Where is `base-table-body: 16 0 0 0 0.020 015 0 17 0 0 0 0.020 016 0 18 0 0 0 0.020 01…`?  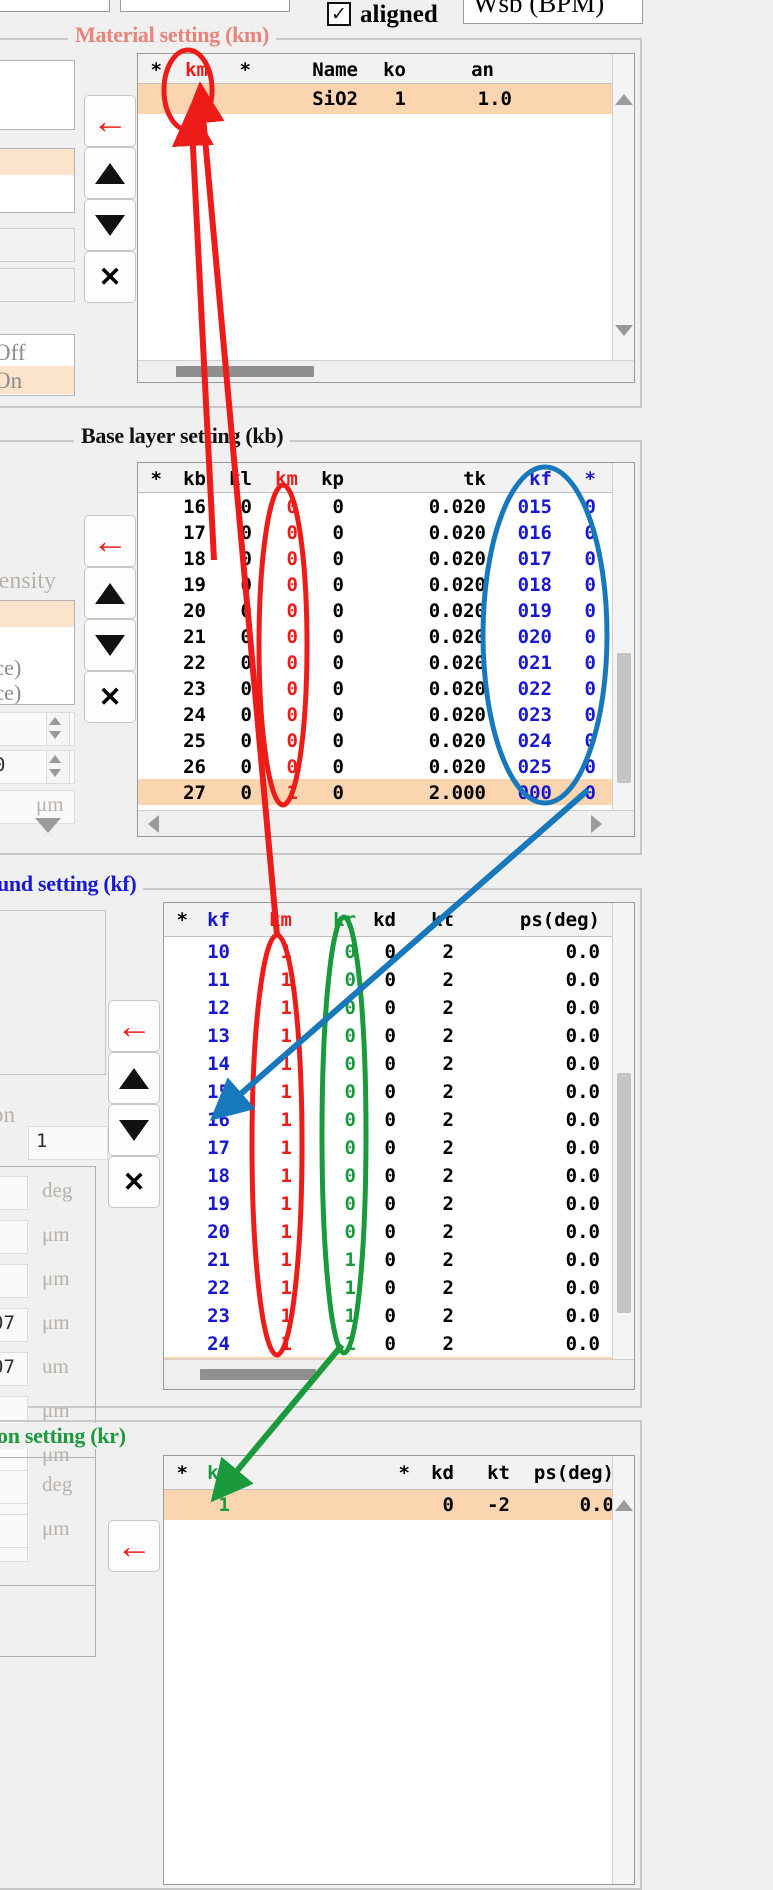
base-table-body: 16 0 0 0 0.020 015 0 17 0 0 0 0.020 016 0 18 0 0 0 0.020 01… is located at coordinates (386, 649).